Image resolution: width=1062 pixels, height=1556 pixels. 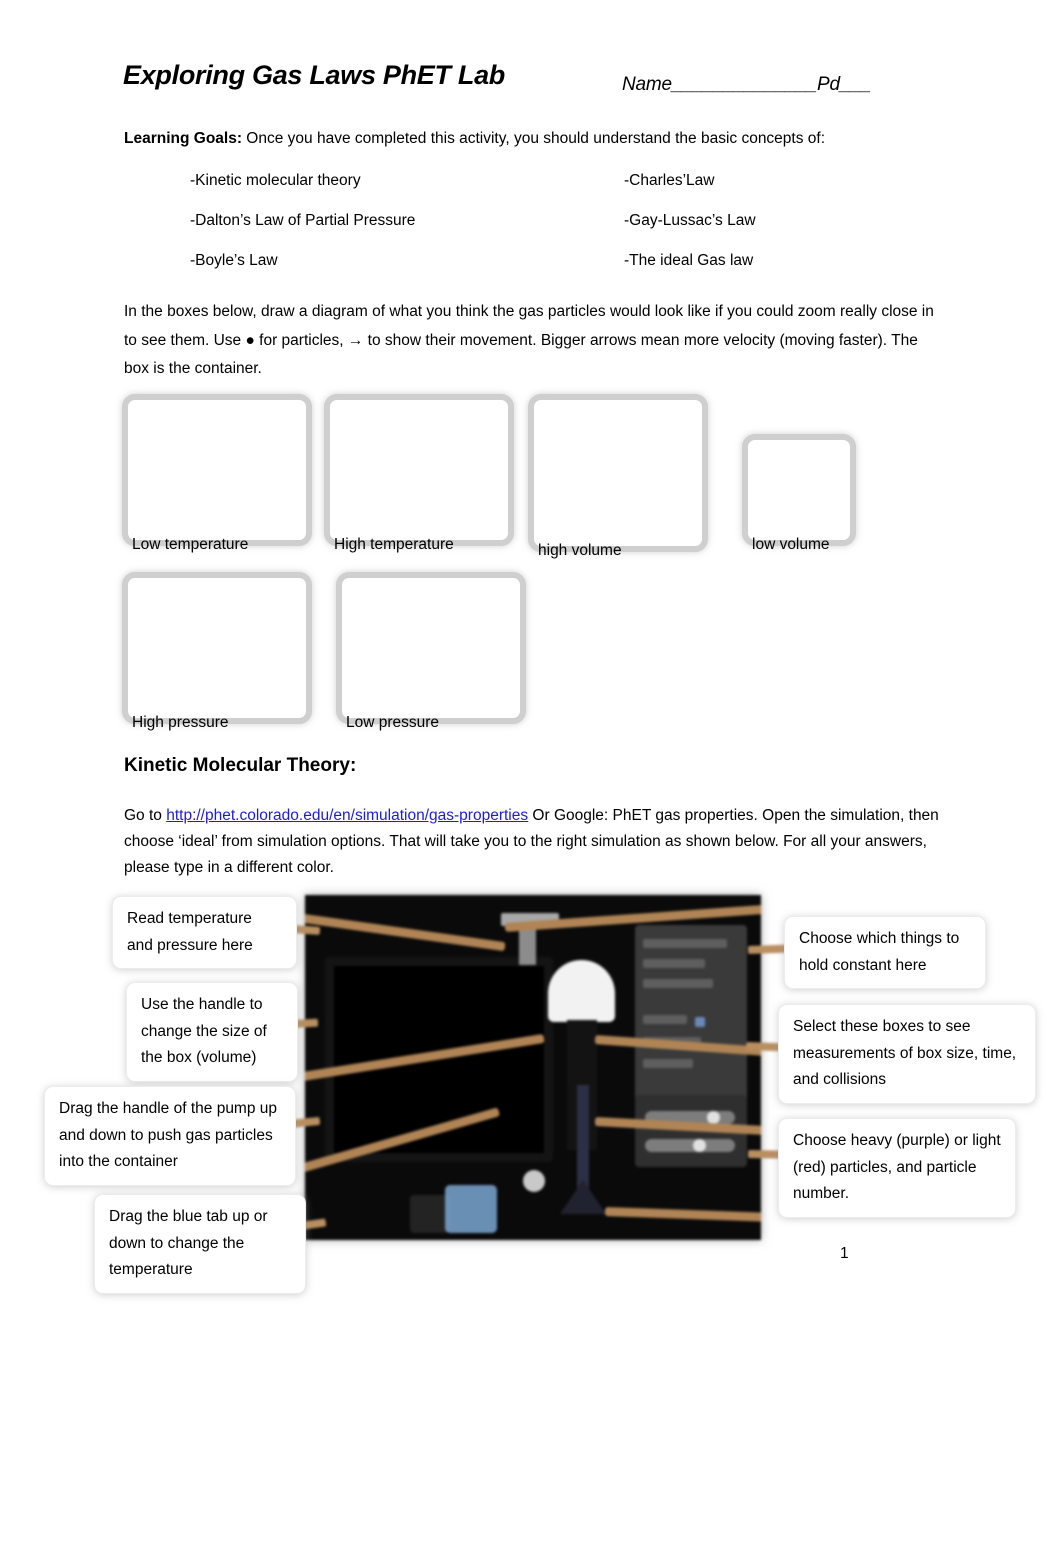 I want to click on sim-lid-stem, so click(x=527, y=945).